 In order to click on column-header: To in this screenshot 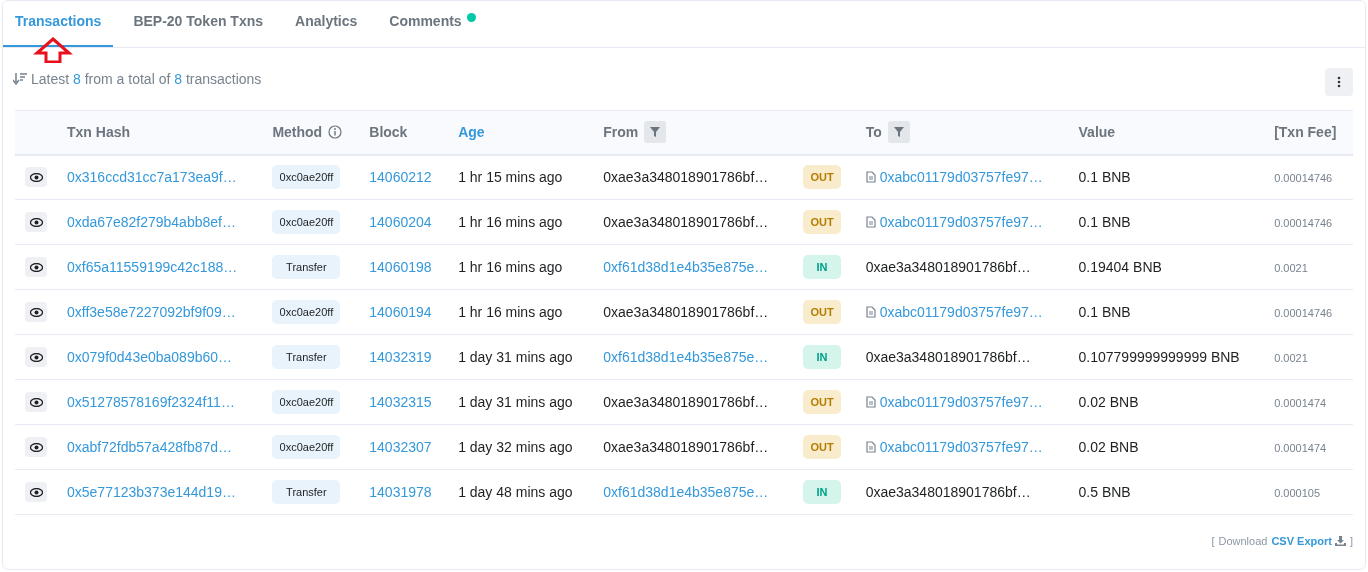, I will do `click(873, 132)`.